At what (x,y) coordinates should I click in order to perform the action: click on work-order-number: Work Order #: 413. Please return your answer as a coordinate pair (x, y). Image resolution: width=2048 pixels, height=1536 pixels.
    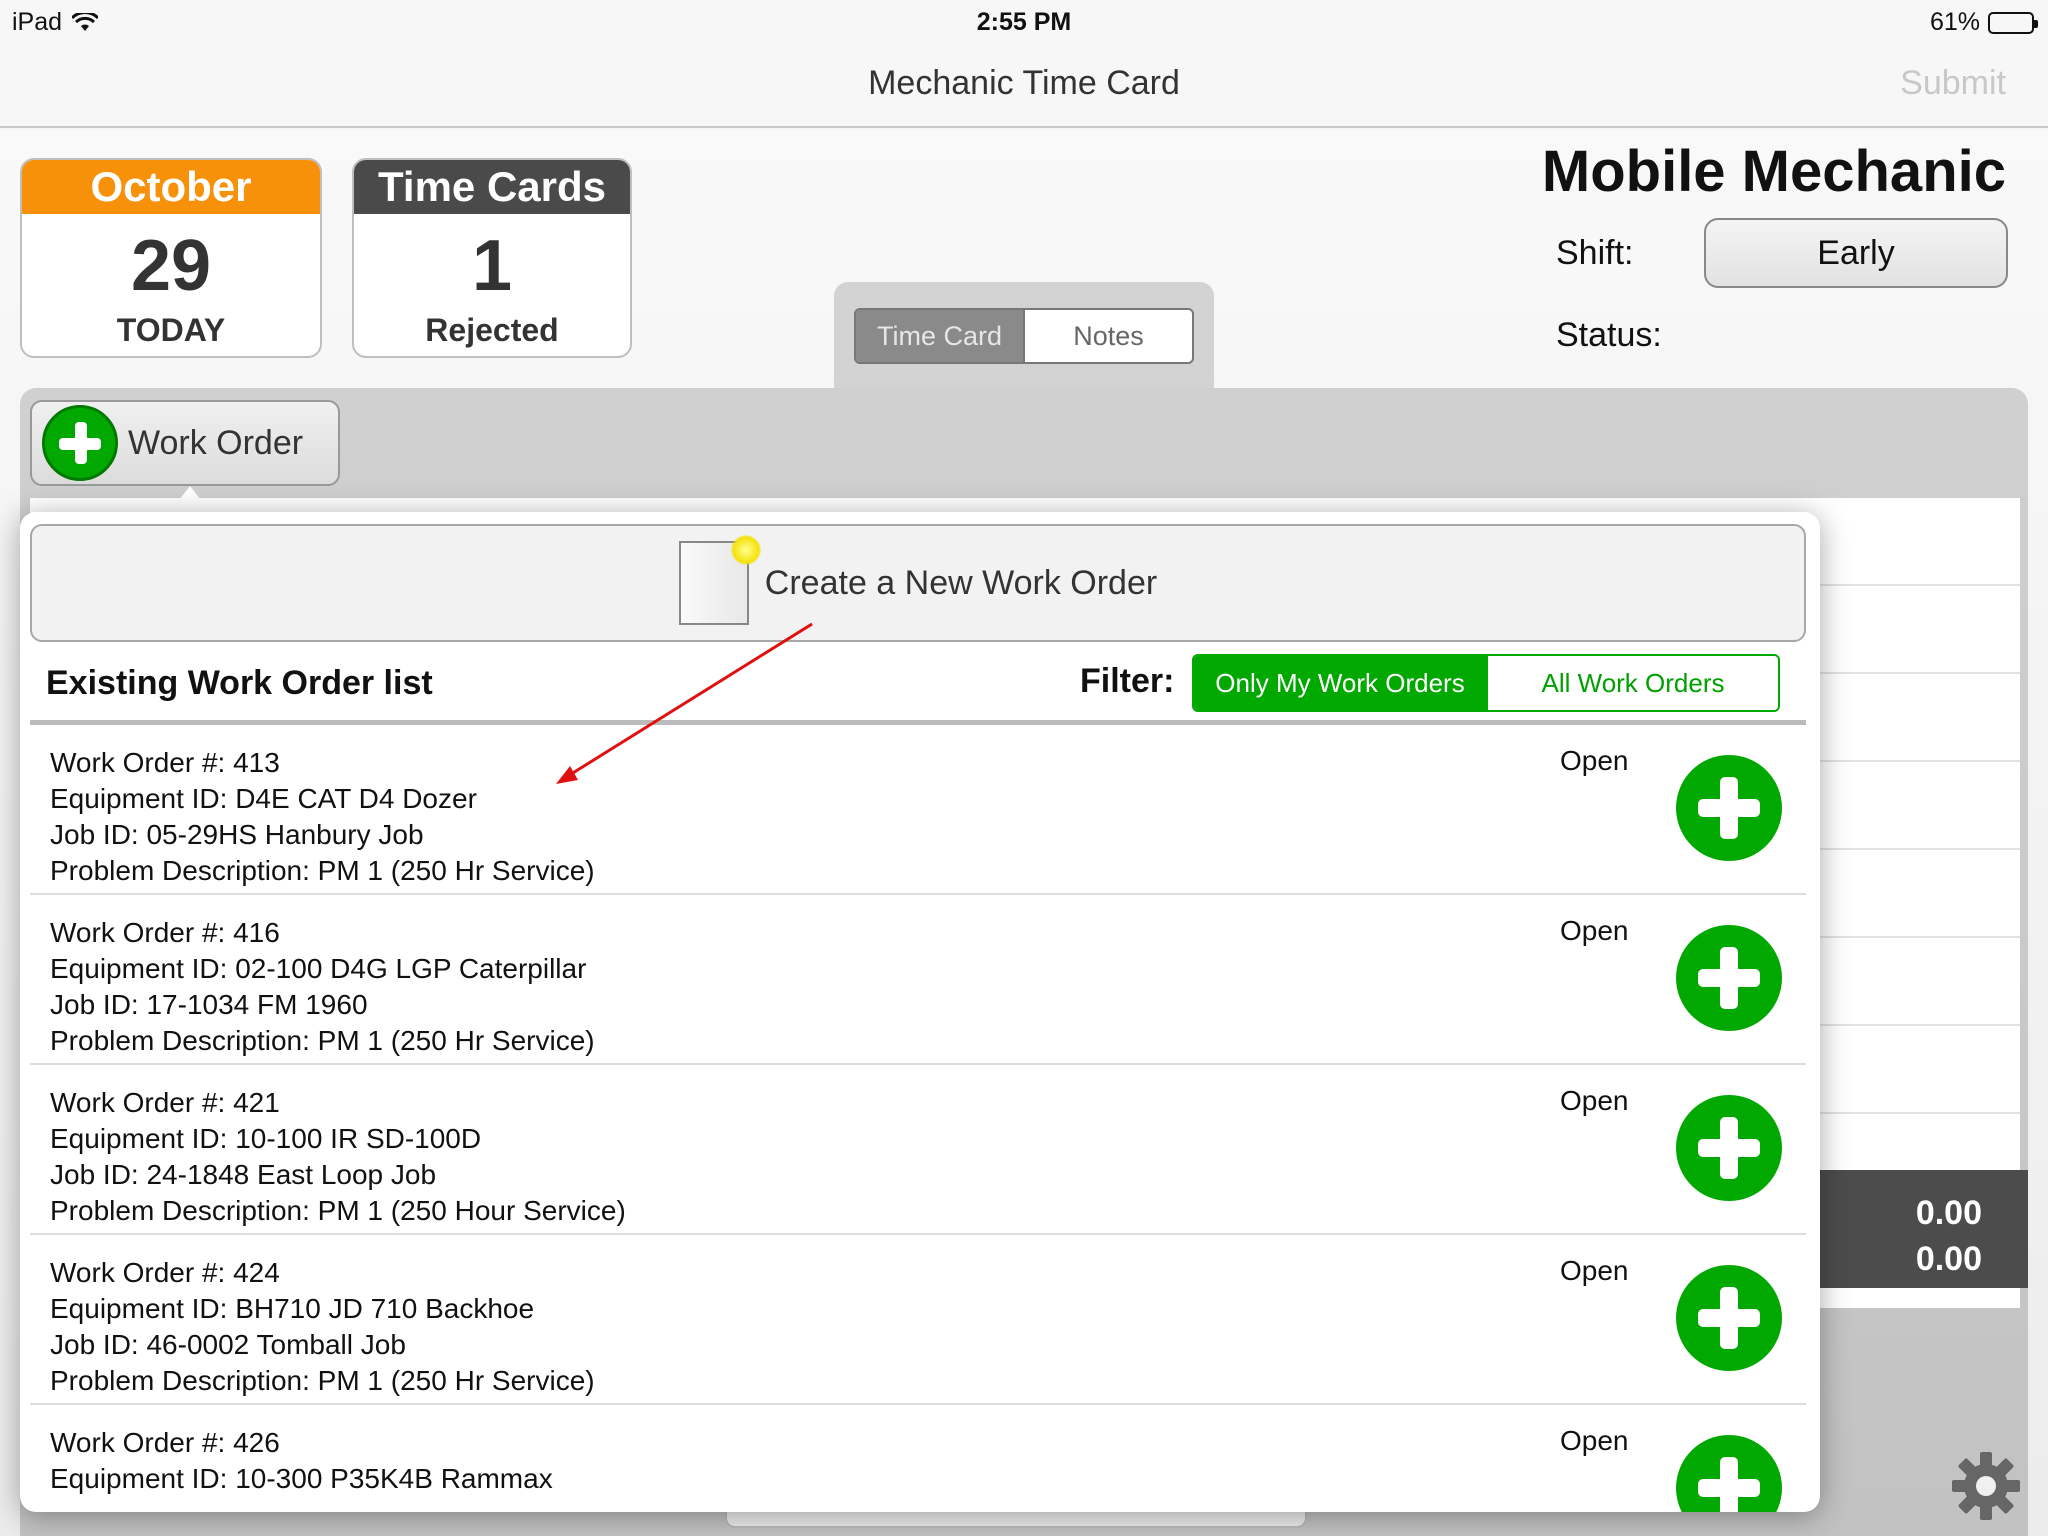
    Looking at the image, I should click on (165, 762).